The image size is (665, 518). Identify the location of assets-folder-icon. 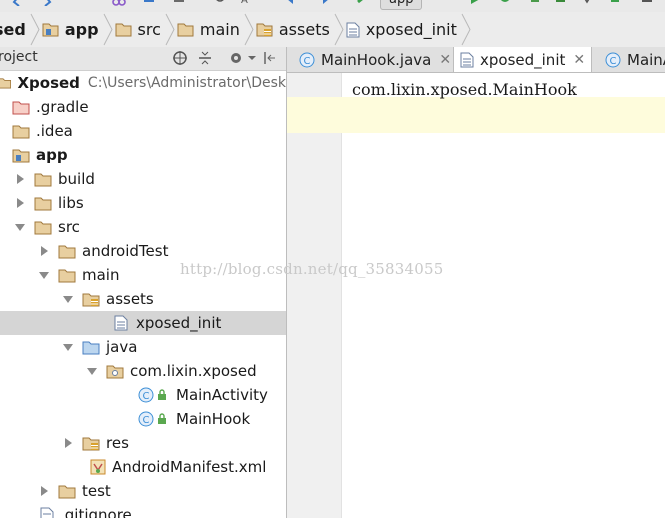
(264, 30).